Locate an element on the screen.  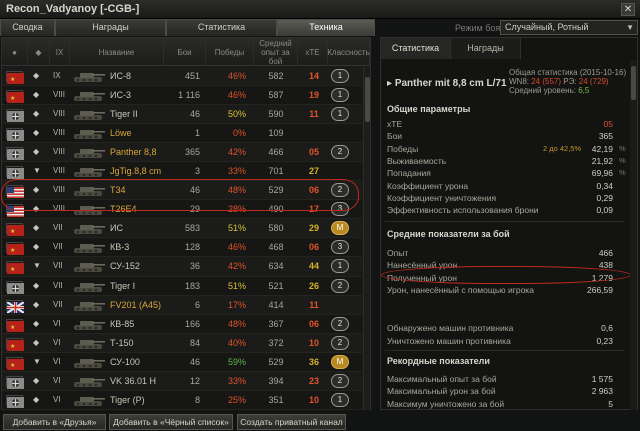
win-rate: 0% is located at coordinates (239, 133).